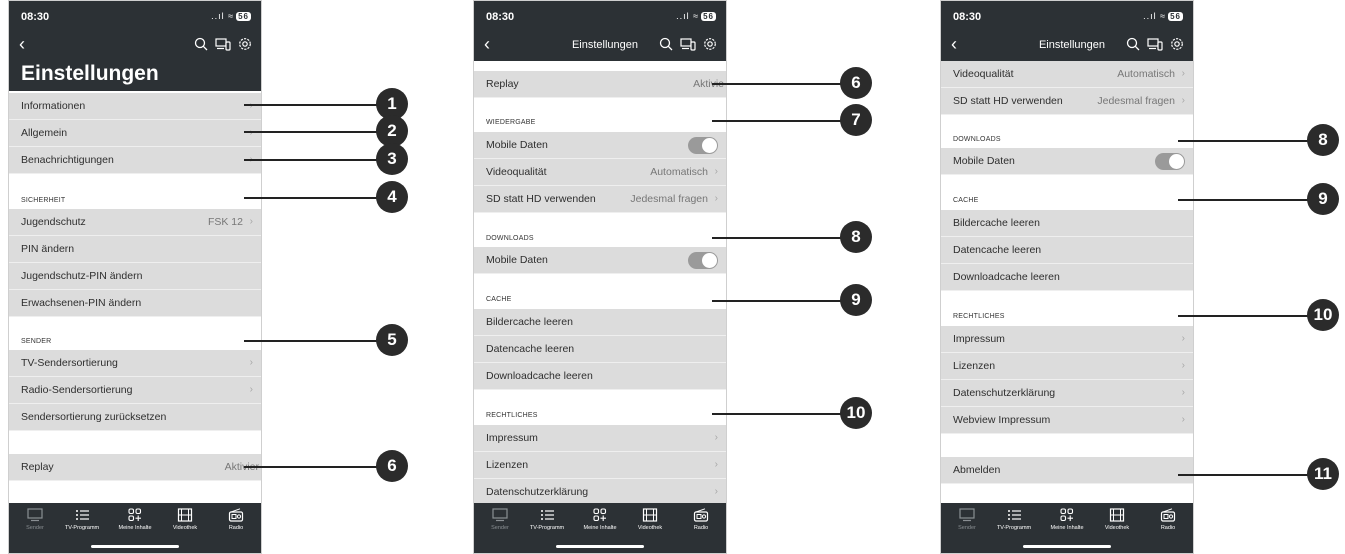  Describe the element at coordinates (135, 249) in the screenshot. I see `settings-item-pin-aendern: PIN ändern` at that location.